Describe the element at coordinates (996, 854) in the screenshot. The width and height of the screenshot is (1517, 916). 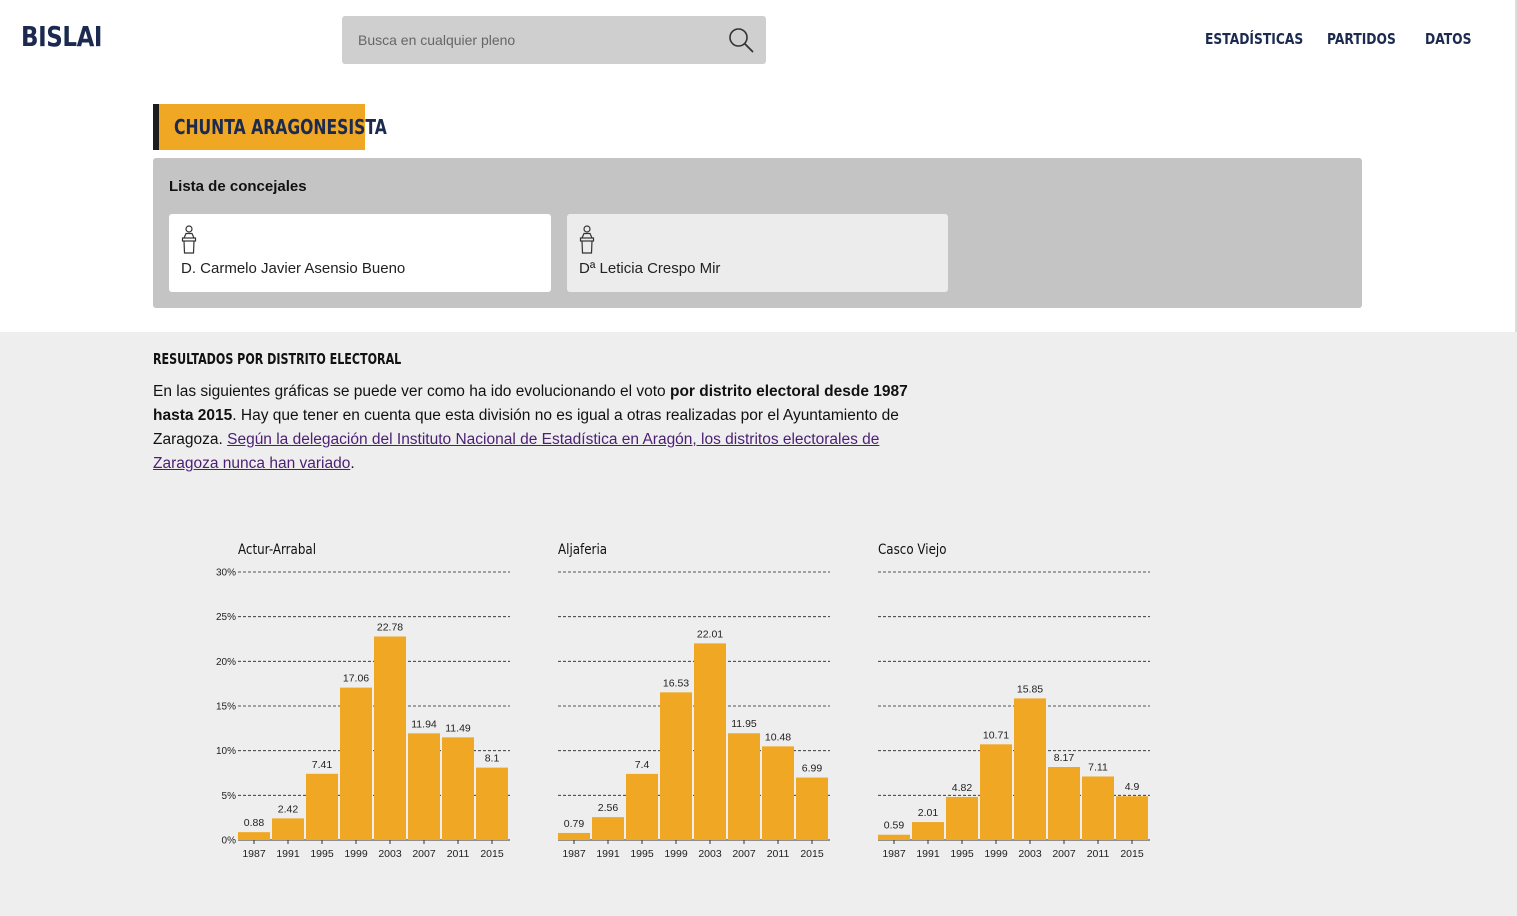
I see `x-tick-label: 1999` at that location.